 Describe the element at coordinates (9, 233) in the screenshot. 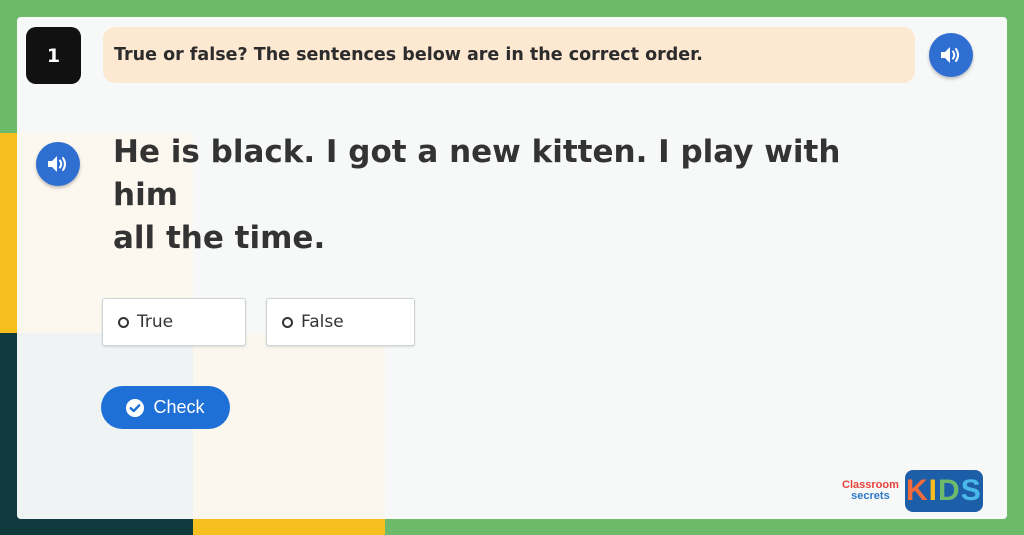

I see `decor-yellow-left` at that location.